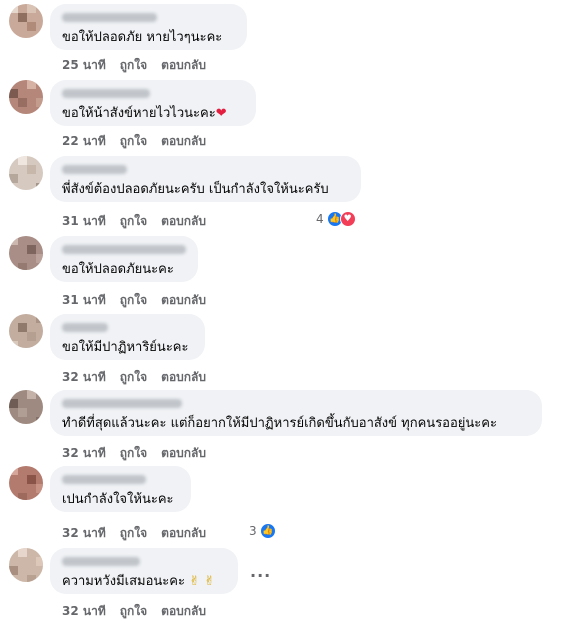  Describe the element at coordinates (144, 571) in the screenshot. I see `comment-bubble: ความหวังมีเสมอนะคะ ✌ ✌` at that location.